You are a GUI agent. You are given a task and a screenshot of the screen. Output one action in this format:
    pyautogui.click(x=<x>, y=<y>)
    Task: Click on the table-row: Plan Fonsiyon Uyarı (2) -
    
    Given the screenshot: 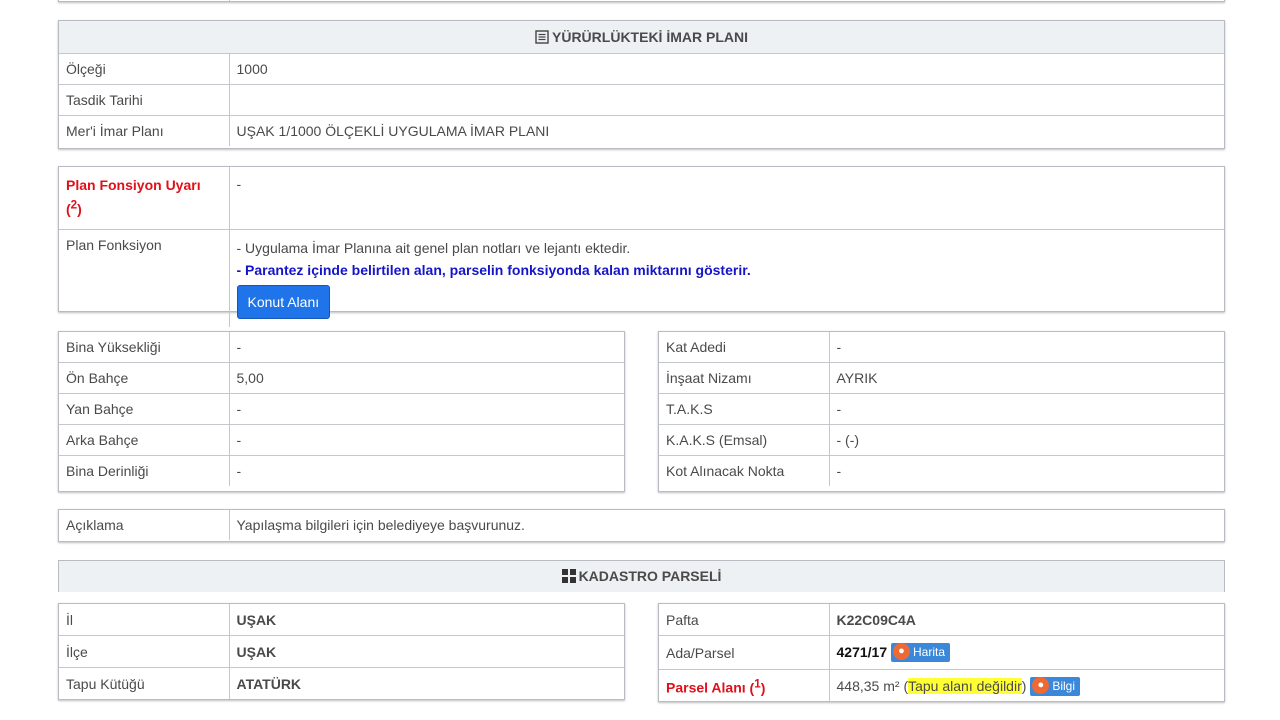 What is the action you would take?
    pyautogui.click(x=641, y=198)
    